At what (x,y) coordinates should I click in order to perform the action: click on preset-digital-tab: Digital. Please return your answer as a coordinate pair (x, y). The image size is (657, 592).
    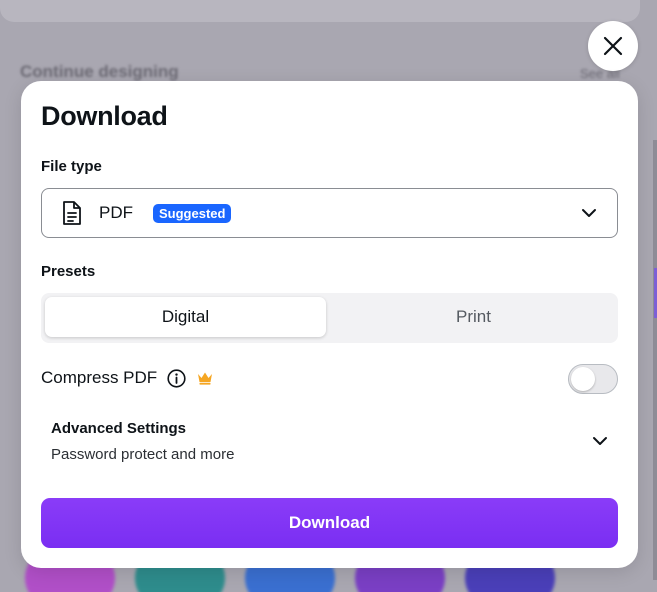
    Looking at the image, I should click on (185, 317).